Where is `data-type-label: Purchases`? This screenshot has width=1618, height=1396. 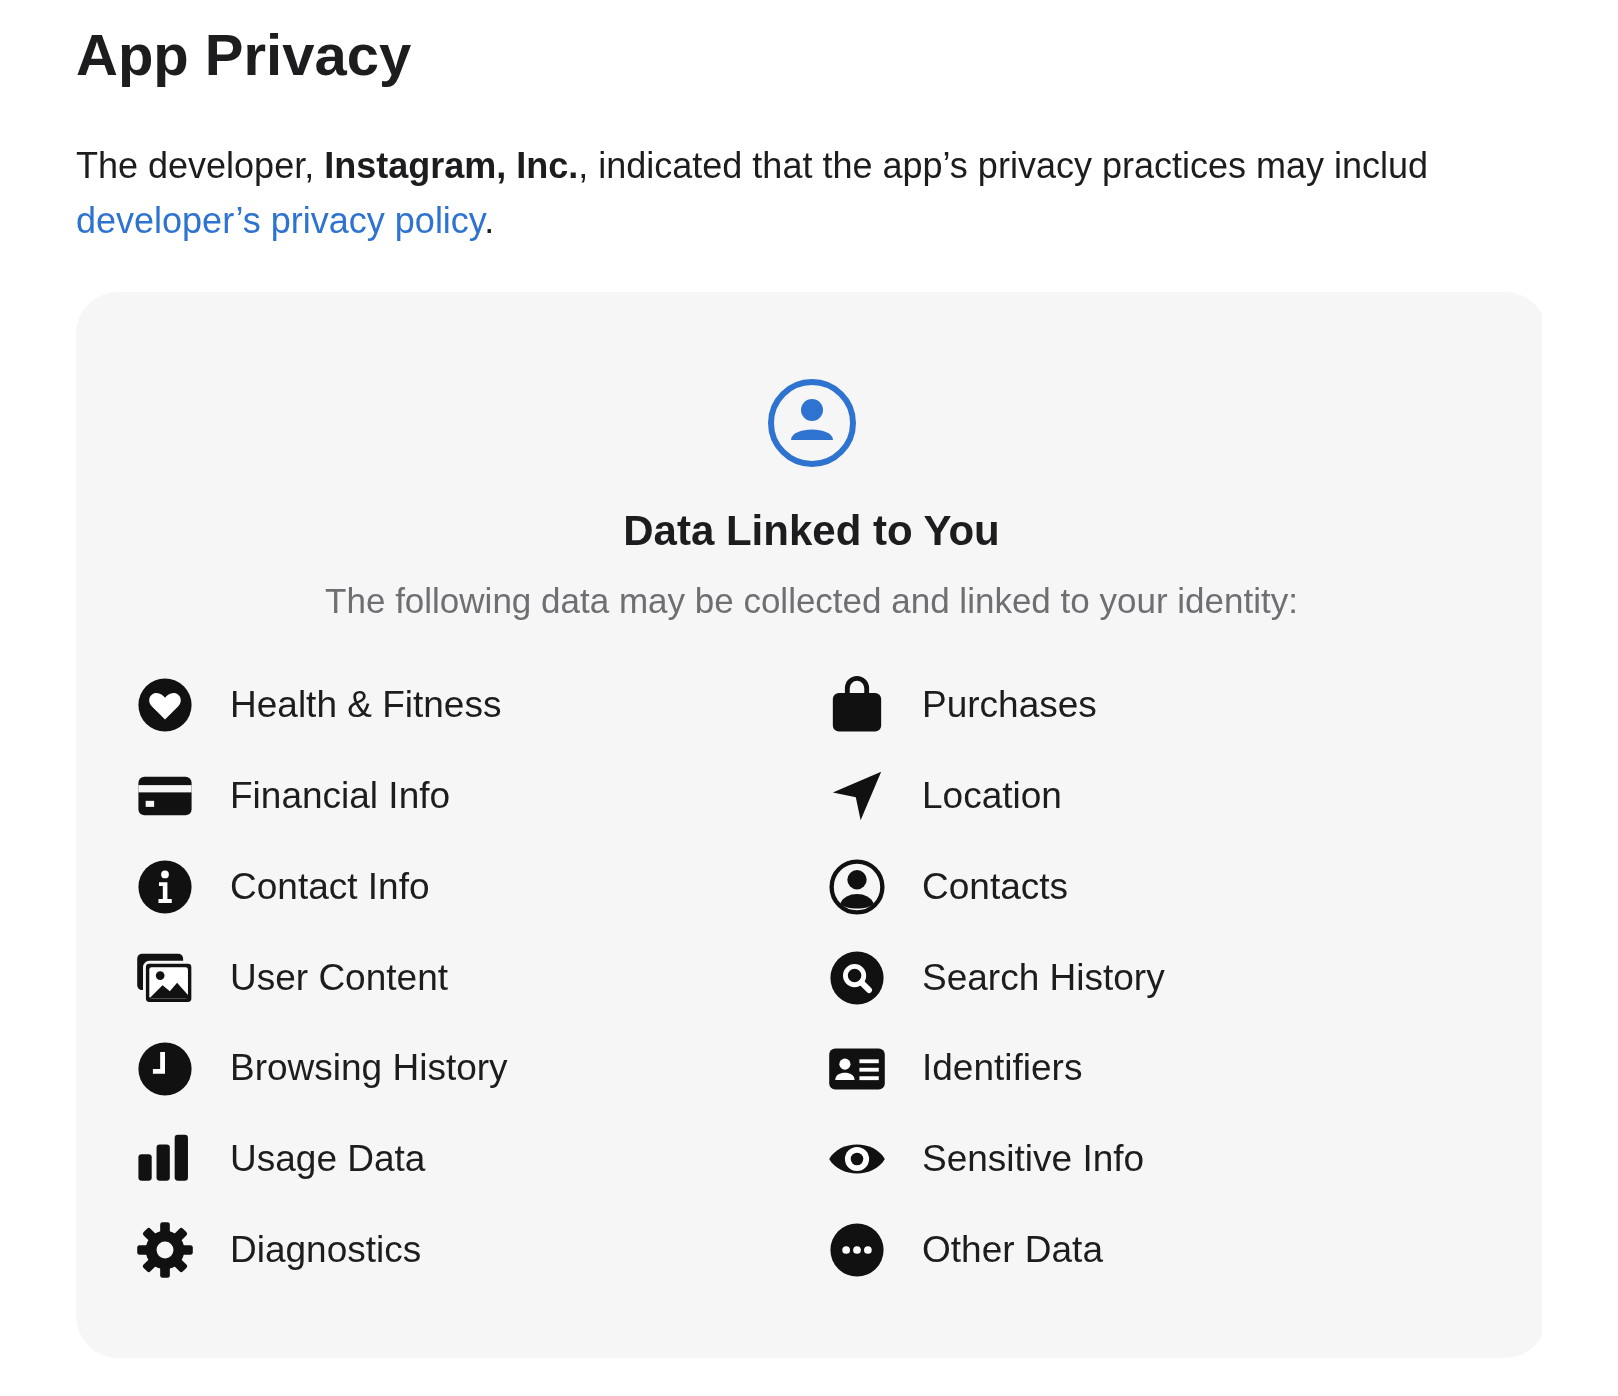 data-type-label: Purchases is located at coordinates (1009, 705).